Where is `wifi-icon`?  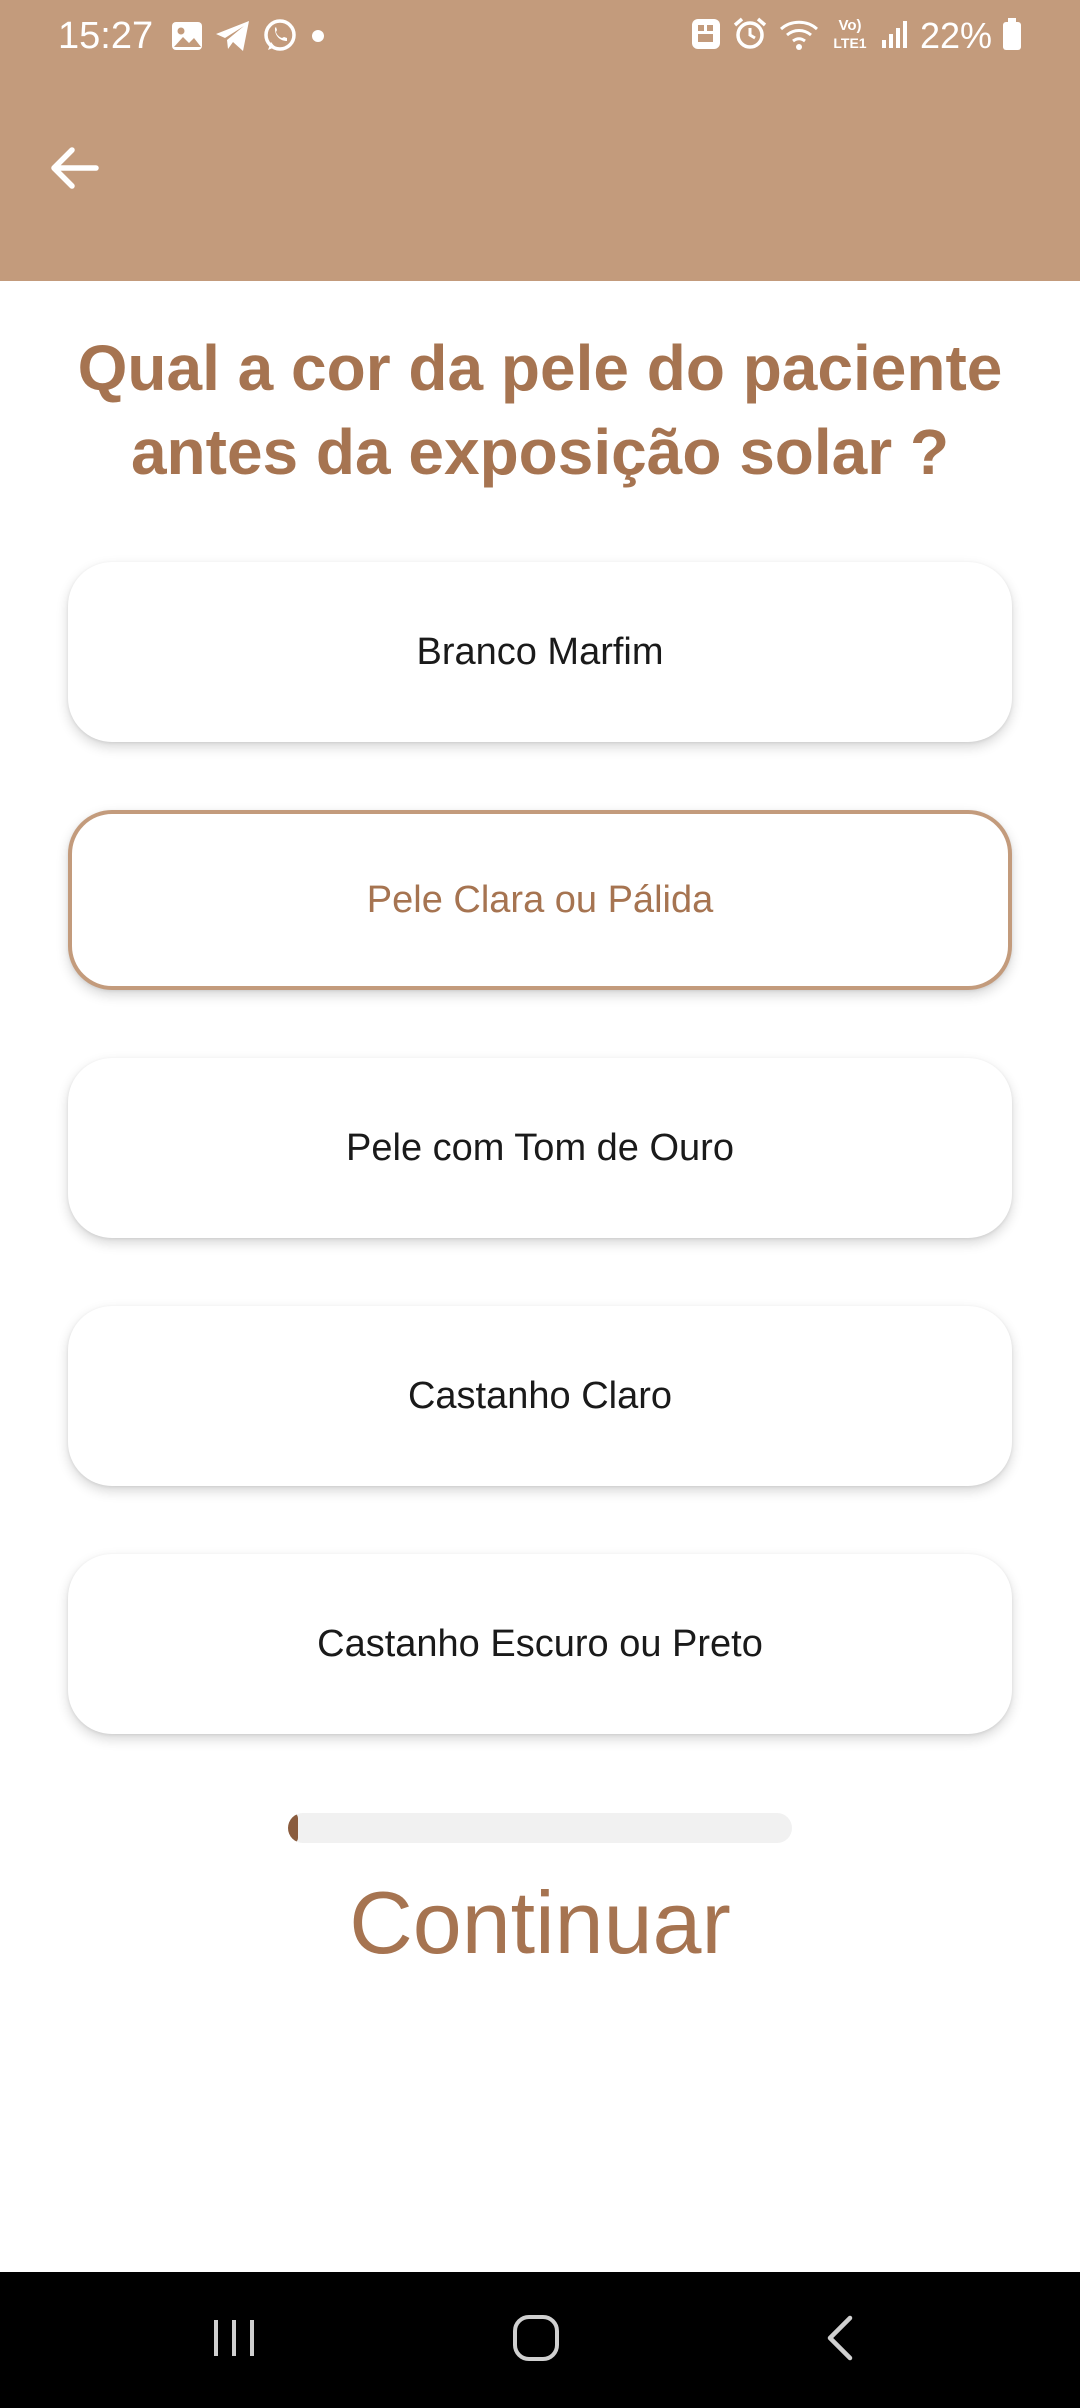
wifi-icon is located at coordinates (799, 36).